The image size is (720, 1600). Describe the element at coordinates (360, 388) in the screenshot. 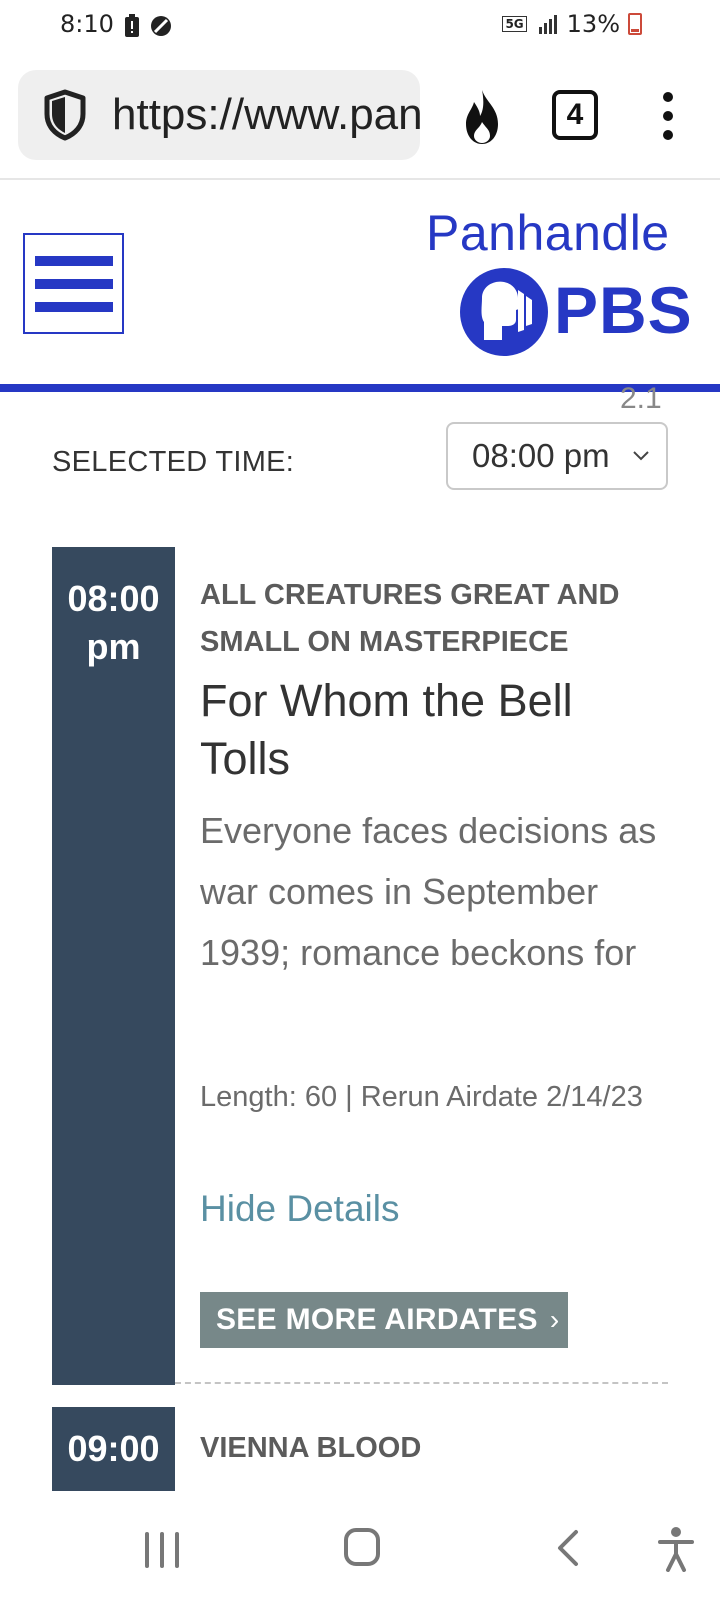

I see `header-divider` at that location.